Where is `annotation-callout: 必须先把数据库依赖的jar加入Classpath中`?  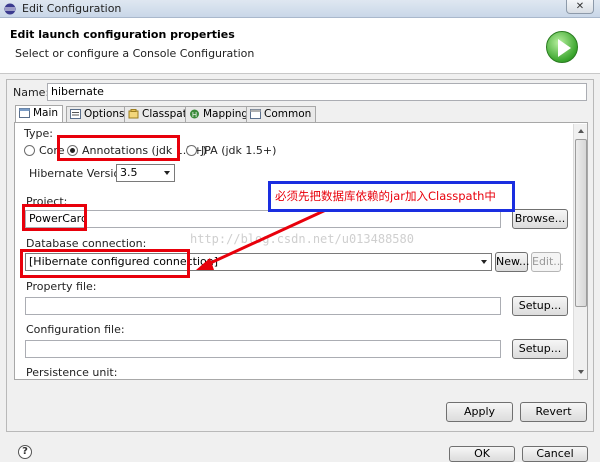 annotation-callout: 必须先把数据库依赖的jar加入Classpath中 is located at coordinates (391, 196).